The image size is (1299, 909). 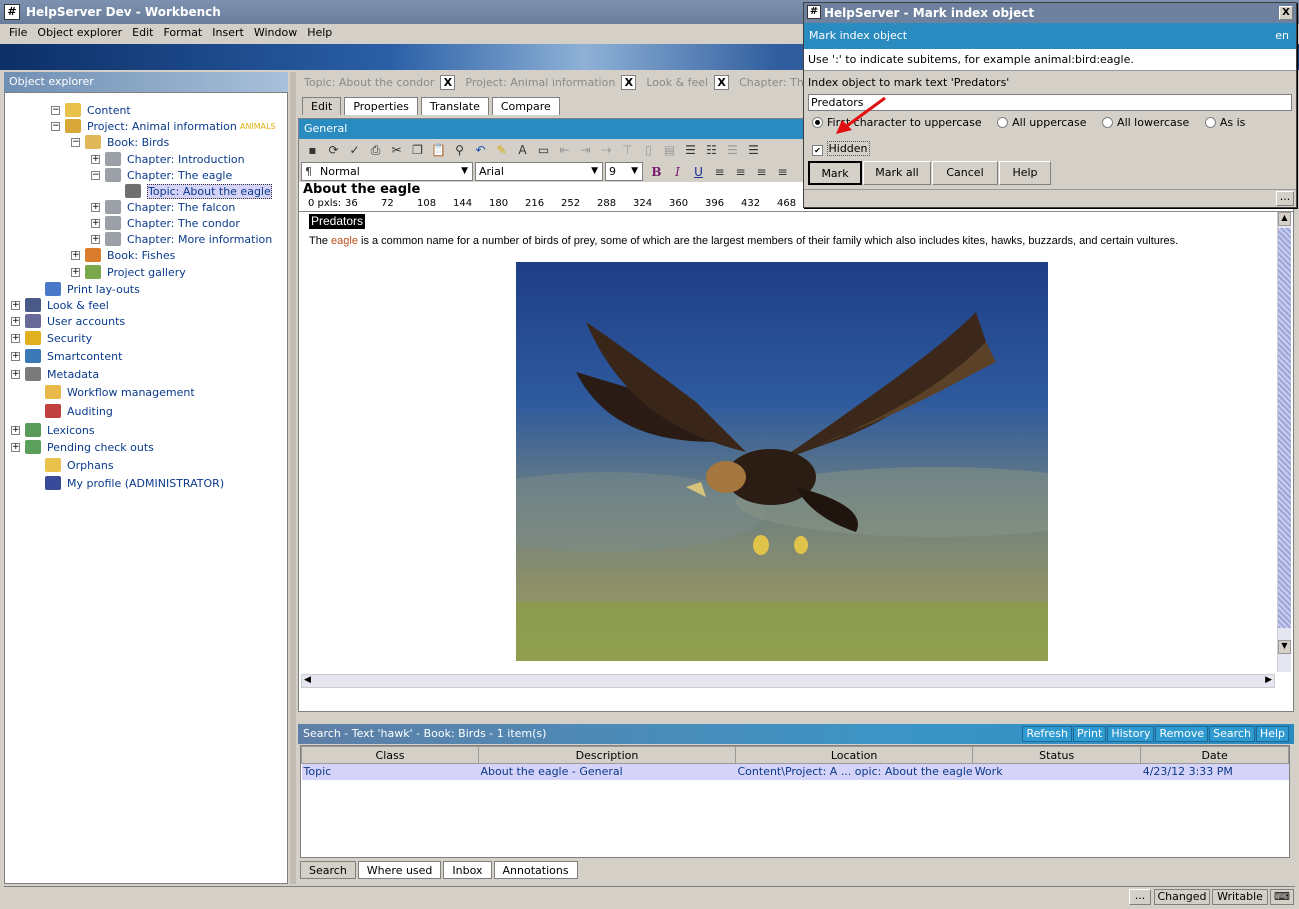 I want to click on style-select: Normal ¶ ▼, so click(x=387, y=171).